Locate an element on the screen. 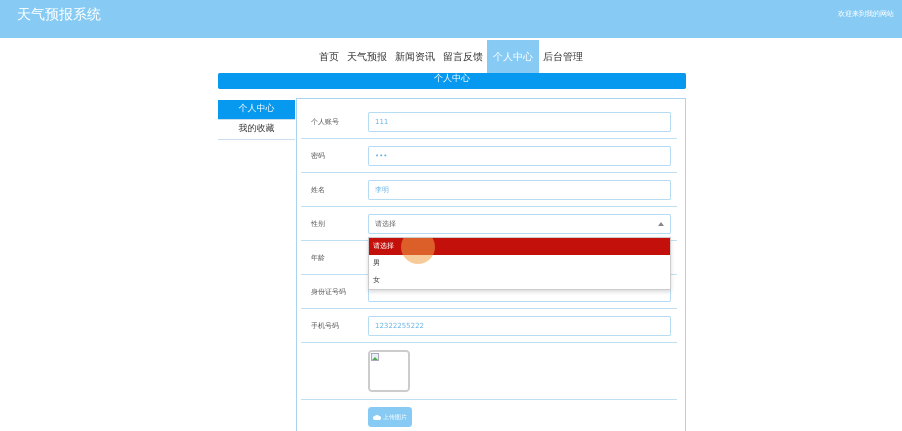 The image size is (902, 431). section-title-bar: 个人中心 is located at coordinates (452, 81).